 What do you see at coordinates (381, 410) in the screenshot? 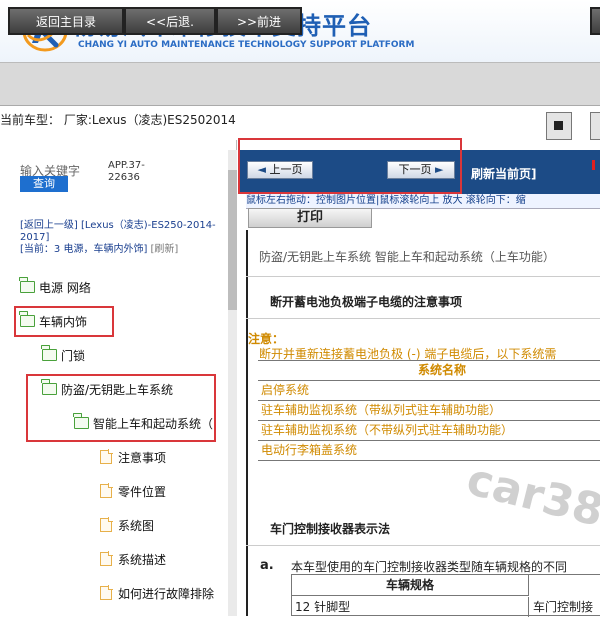
I see `table-cell: 驻车辅助监视系统（带纵列式驻车辅助功能）` at bounding box center [381, 410].